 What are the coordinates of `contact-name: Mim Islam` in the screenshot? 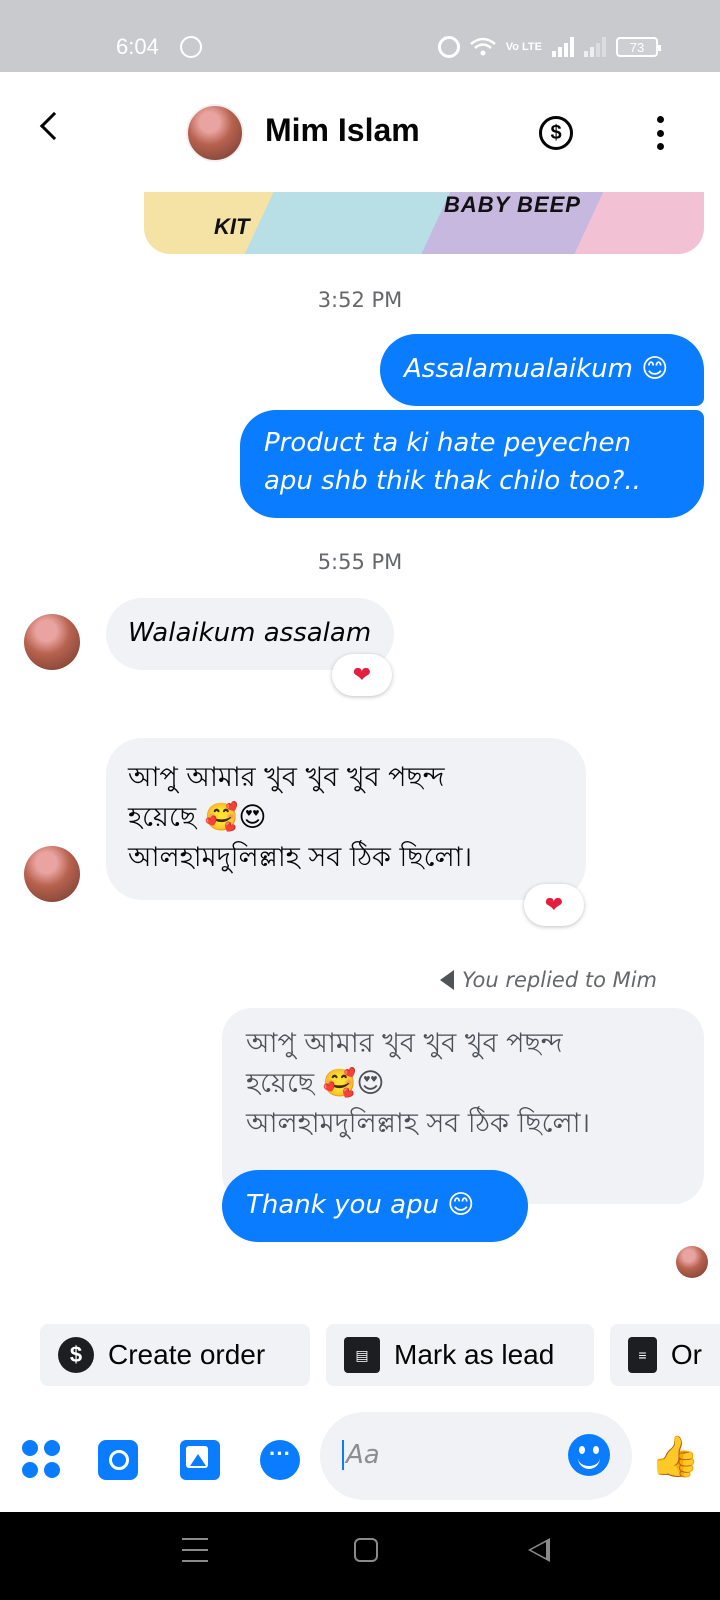 It's located at (342, 130).